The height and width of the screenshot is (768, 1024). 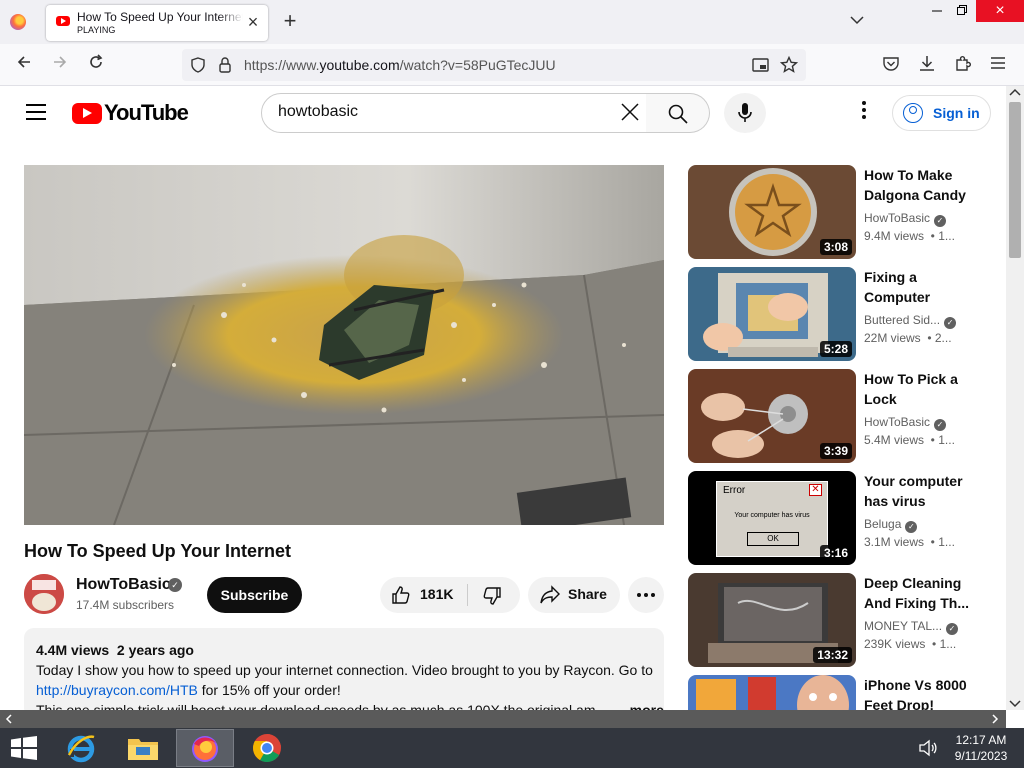 I want to click on video-thumbnail: 5:28, so click(x=772, y=314).